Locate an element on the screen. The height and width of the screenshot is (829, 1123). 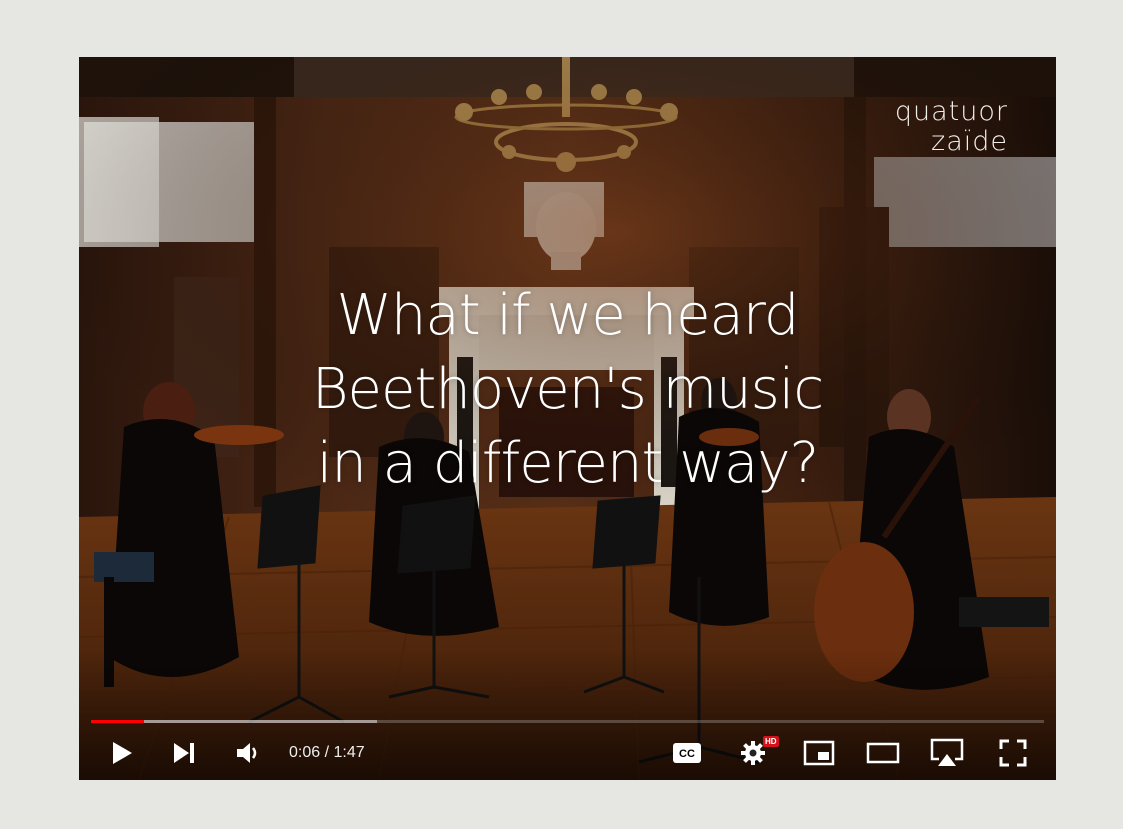
volume-icon is located at coordinates (247, 753).